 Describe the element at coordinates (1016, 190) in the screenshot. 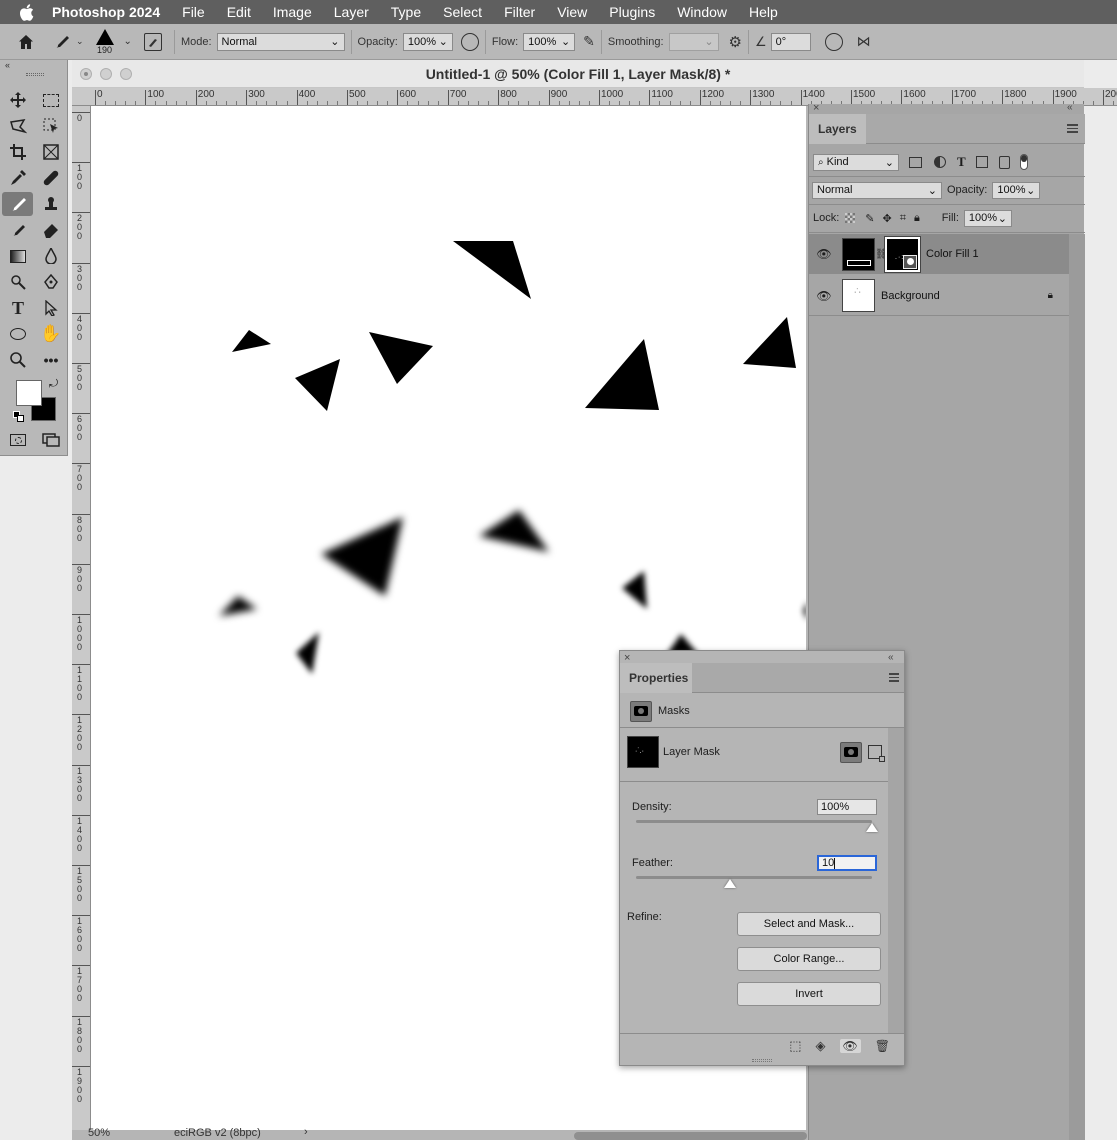

I see `layer-opacity-input: 100% ⌄` at that location.